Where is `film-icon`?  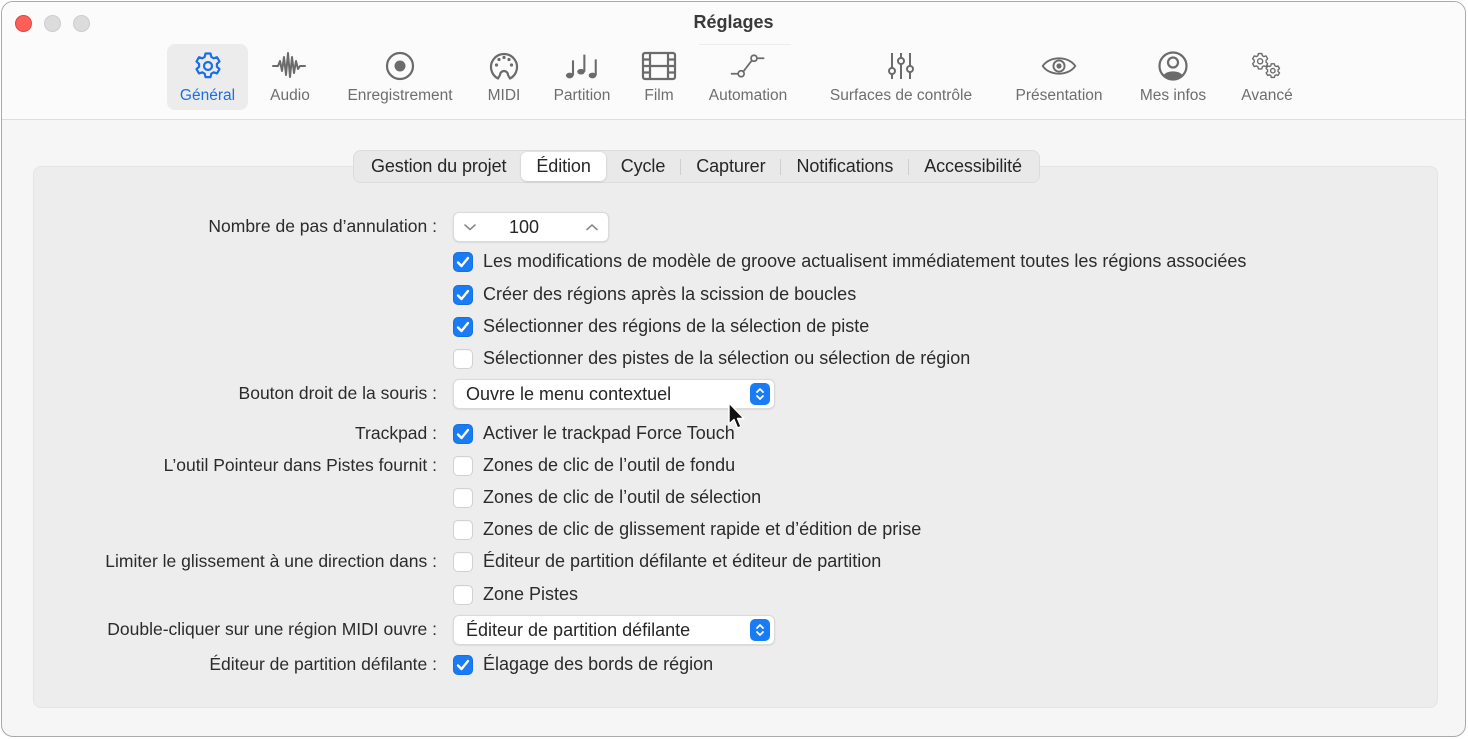
film-icon is located at coordinates (659, 66).